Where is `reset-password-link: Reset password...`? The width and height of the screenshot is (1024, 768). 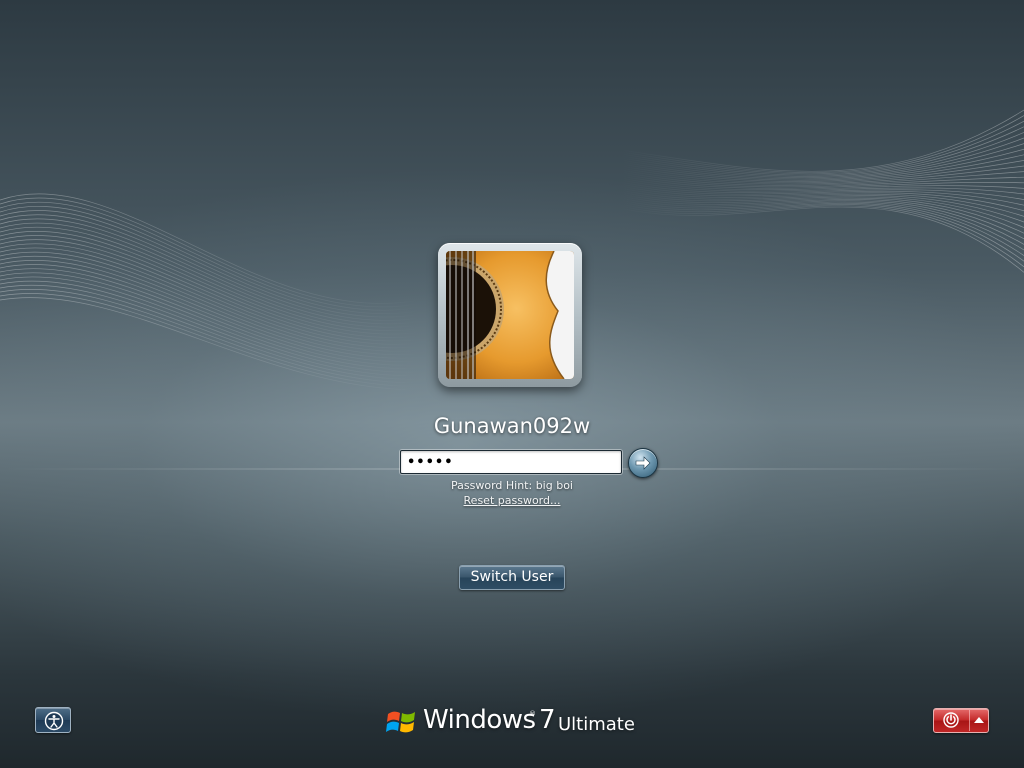
reset-password-link: Reset password... is located at coordinates (512, 500).